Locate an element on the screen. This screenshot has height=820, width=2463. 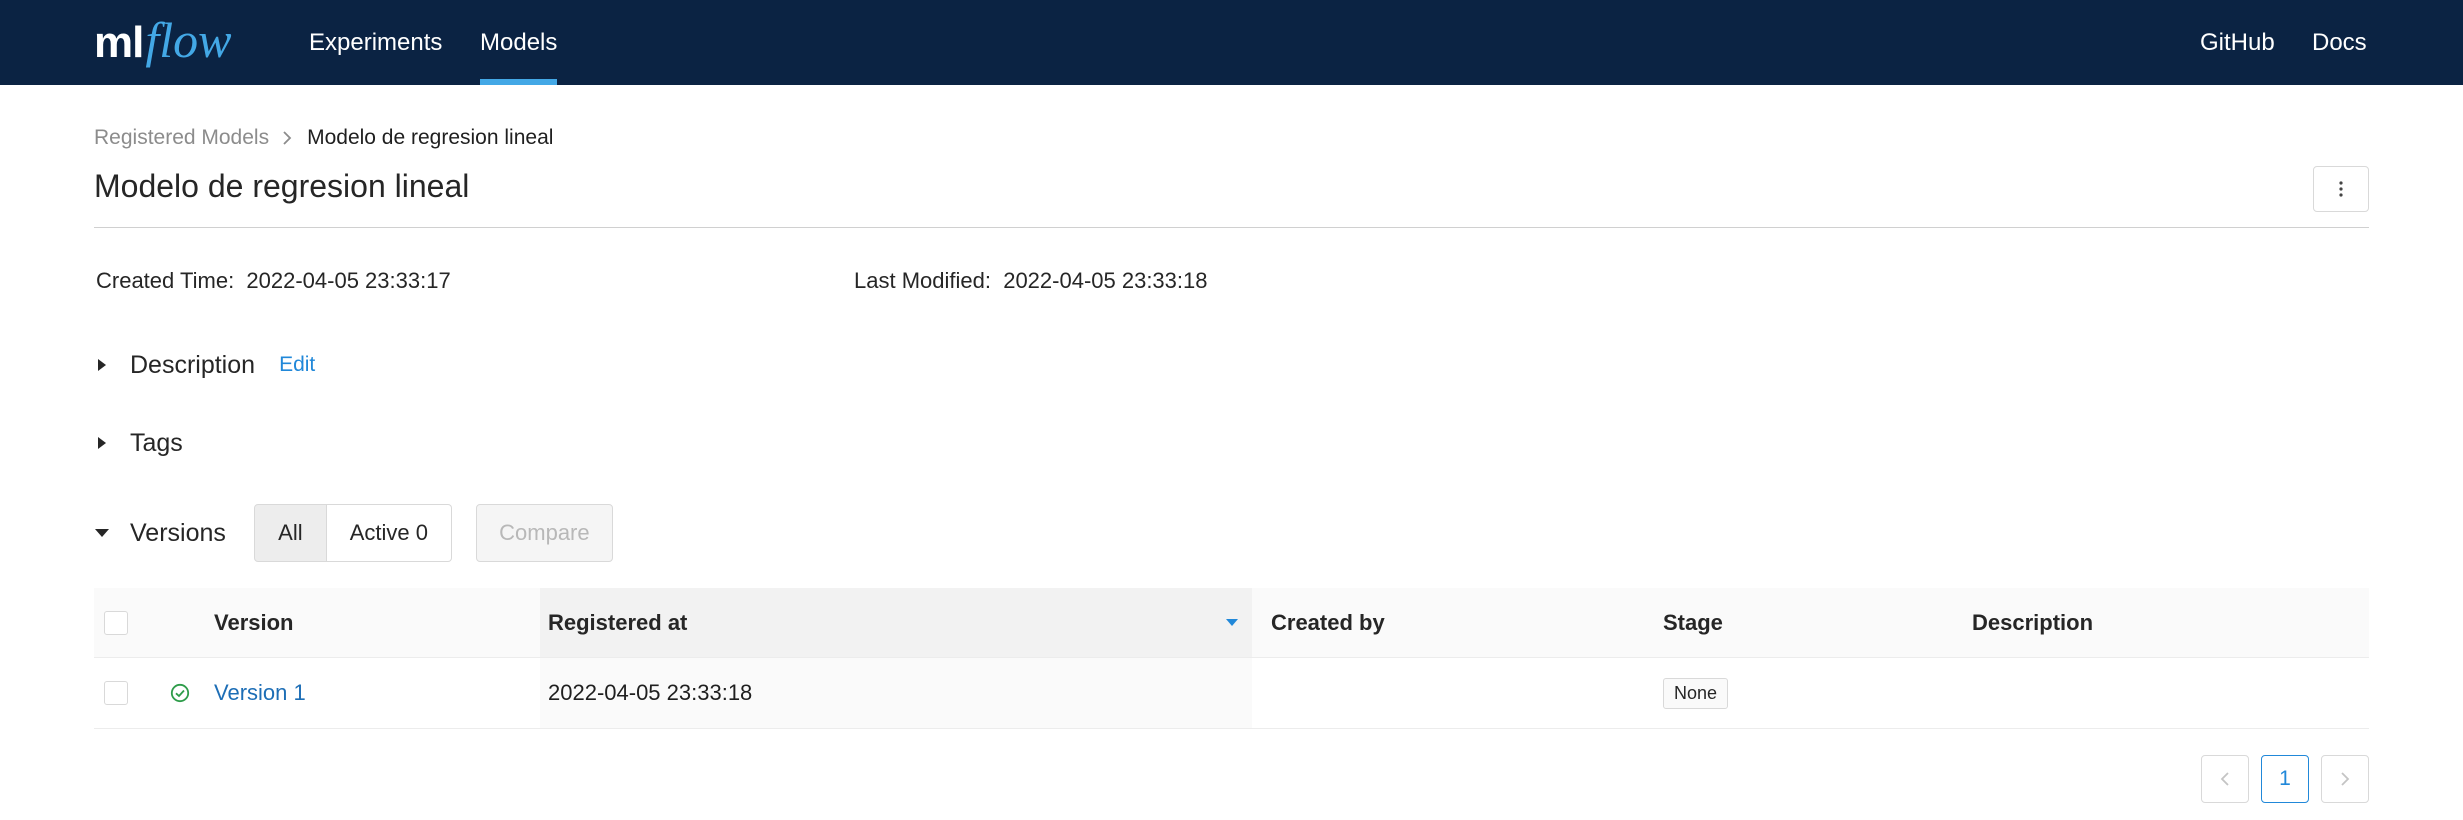
registered-at-header-label: Registered at is located at coordinates (618, 622).